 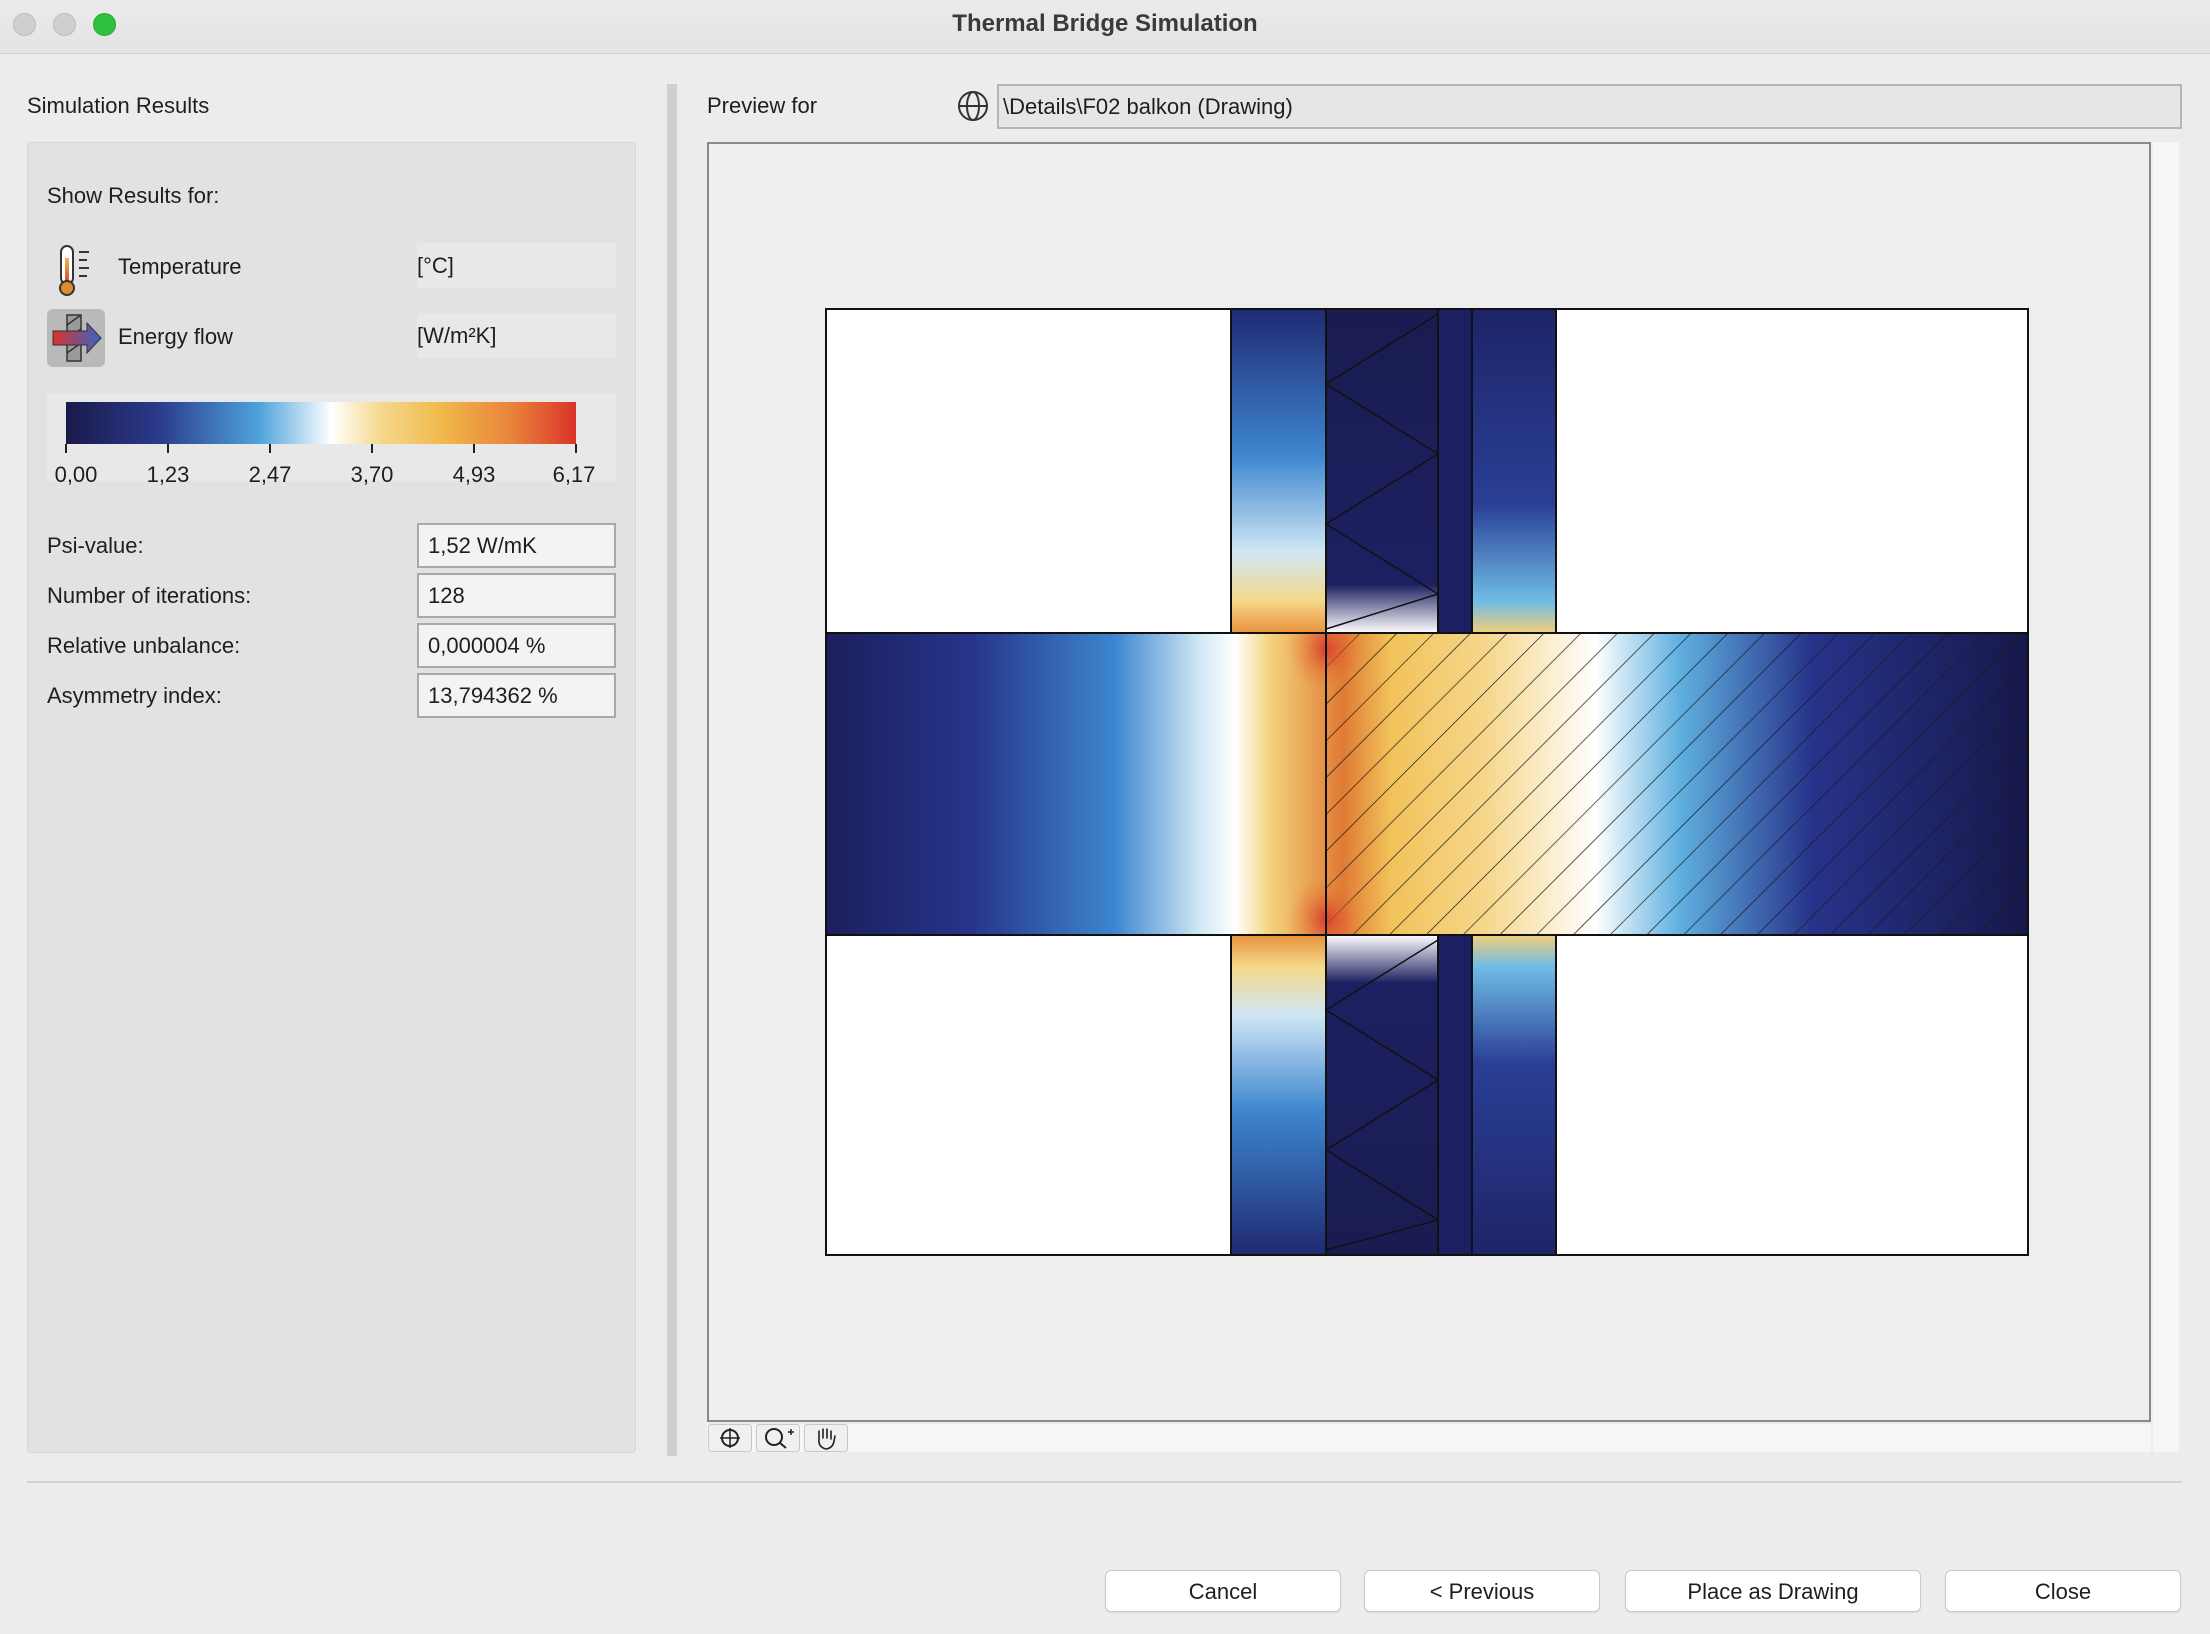 I want to click on relative-unbalance-label: Relative unbalance:, so click(x=144, y=645).